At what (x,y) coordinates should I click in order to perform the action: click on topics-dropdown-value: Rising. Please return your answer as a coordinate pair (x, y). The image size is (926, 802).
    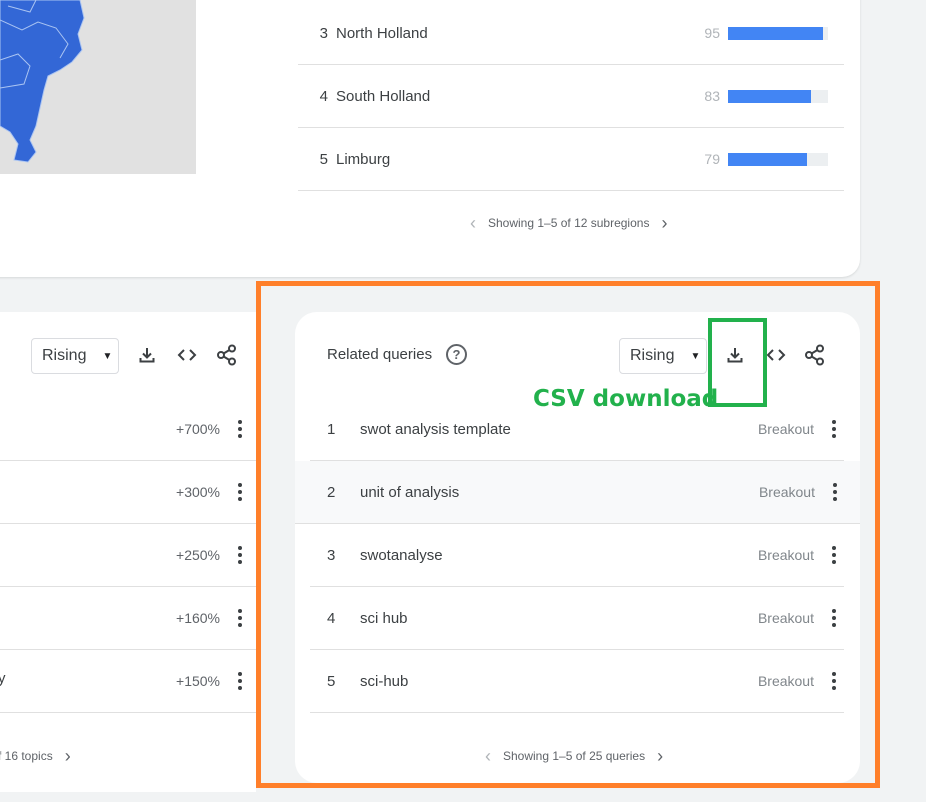
    Looking at the image, I should click on (64, 355).